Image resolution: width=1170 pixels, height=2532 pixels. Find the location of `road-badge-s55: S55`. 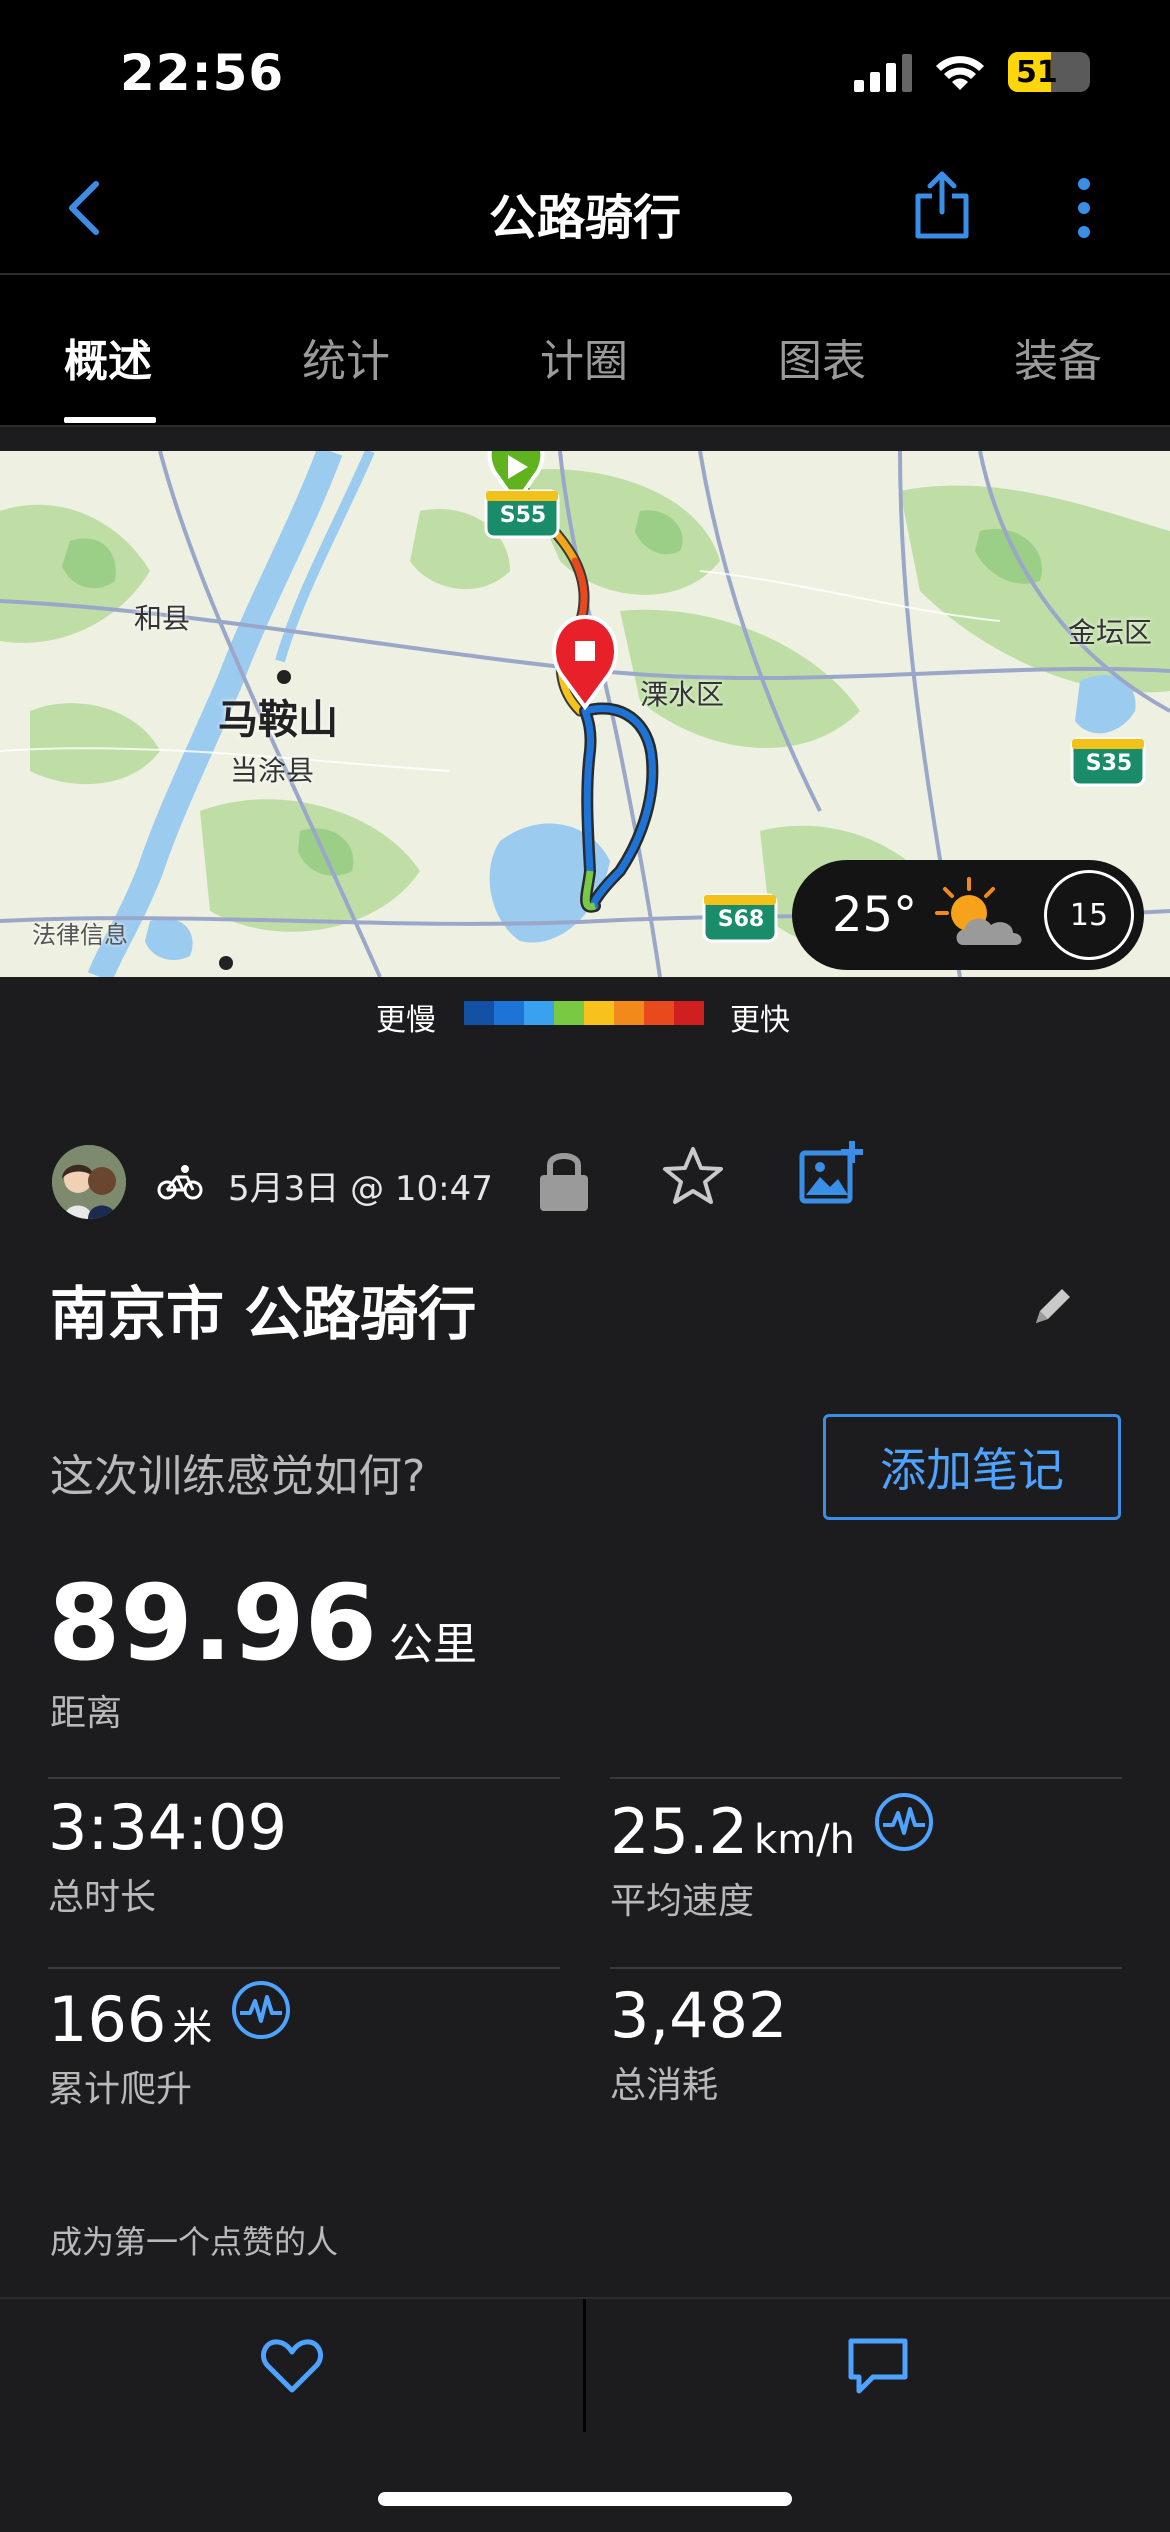

road-badge-s55: S55 is located at coordinates (523, 515).